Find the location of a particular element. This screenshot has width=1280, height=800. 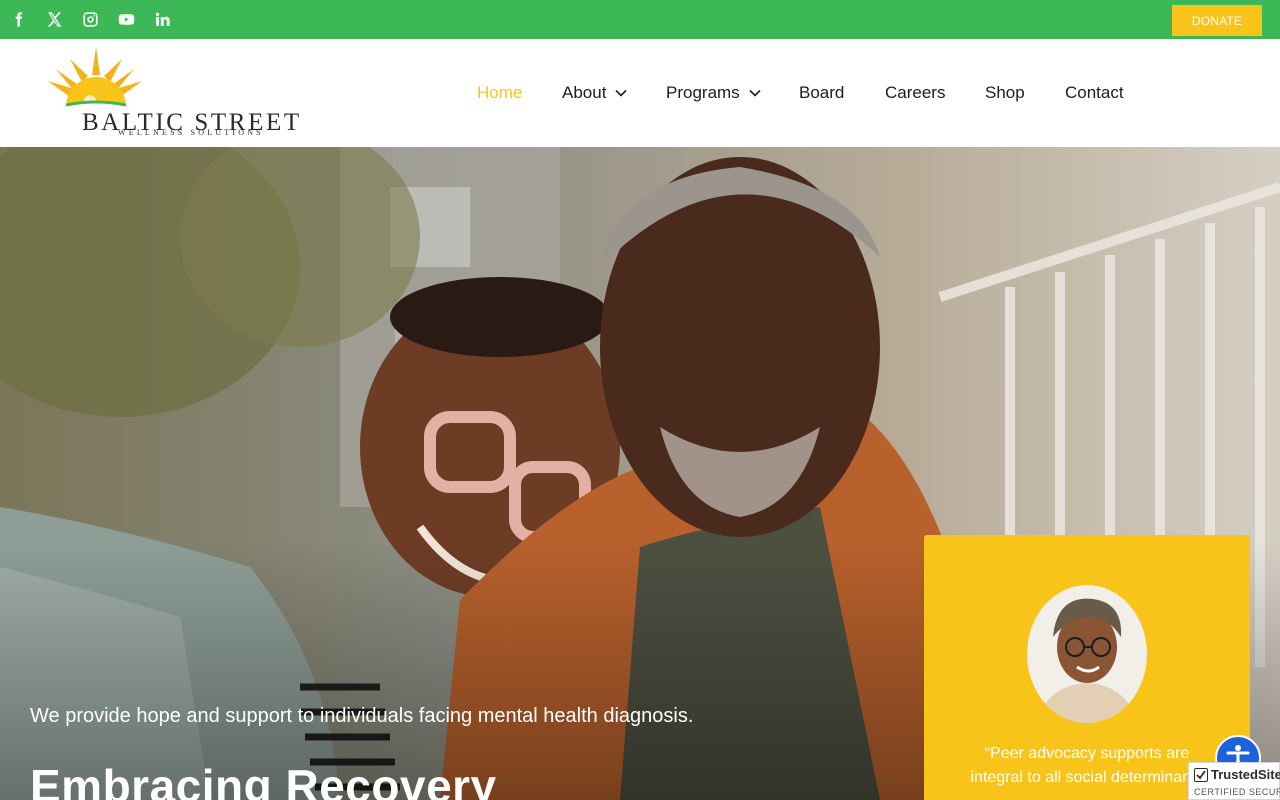

nav-shop: Shop is located at coordinates (1005, 93).